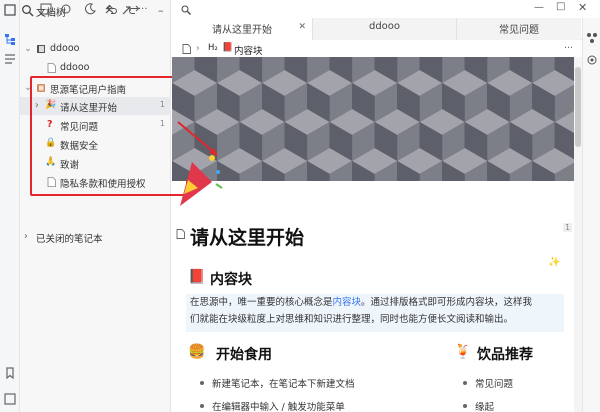  Describe the element at coordinates (505, 354) in the screenshot. I see `heading-drinks: 饮品推荐` at that location.